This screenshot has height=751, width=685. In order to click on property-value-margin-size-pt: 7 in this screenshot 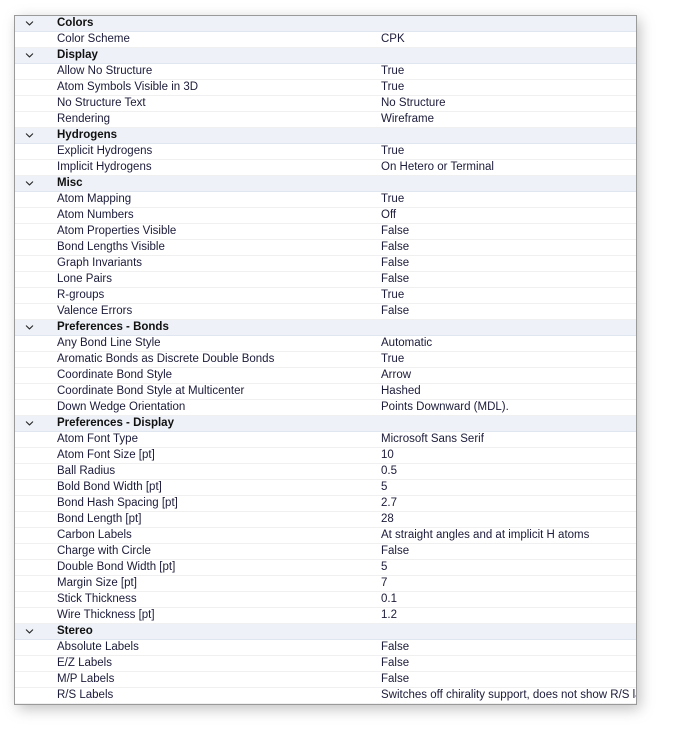, I will do `click(504, 583)`.